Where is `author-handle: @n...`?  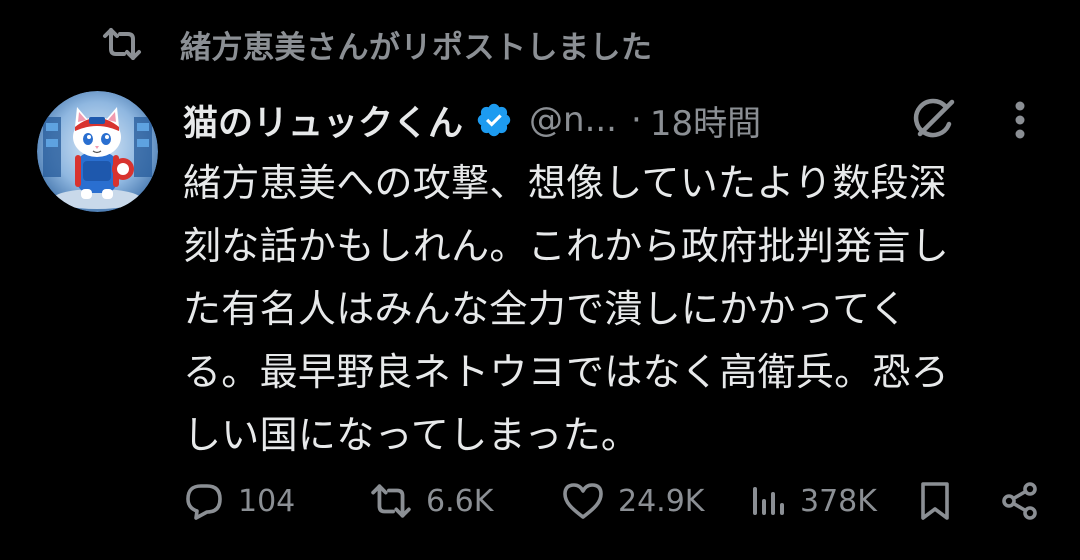 author-handle: @n... is located at coordinates (573, 120).